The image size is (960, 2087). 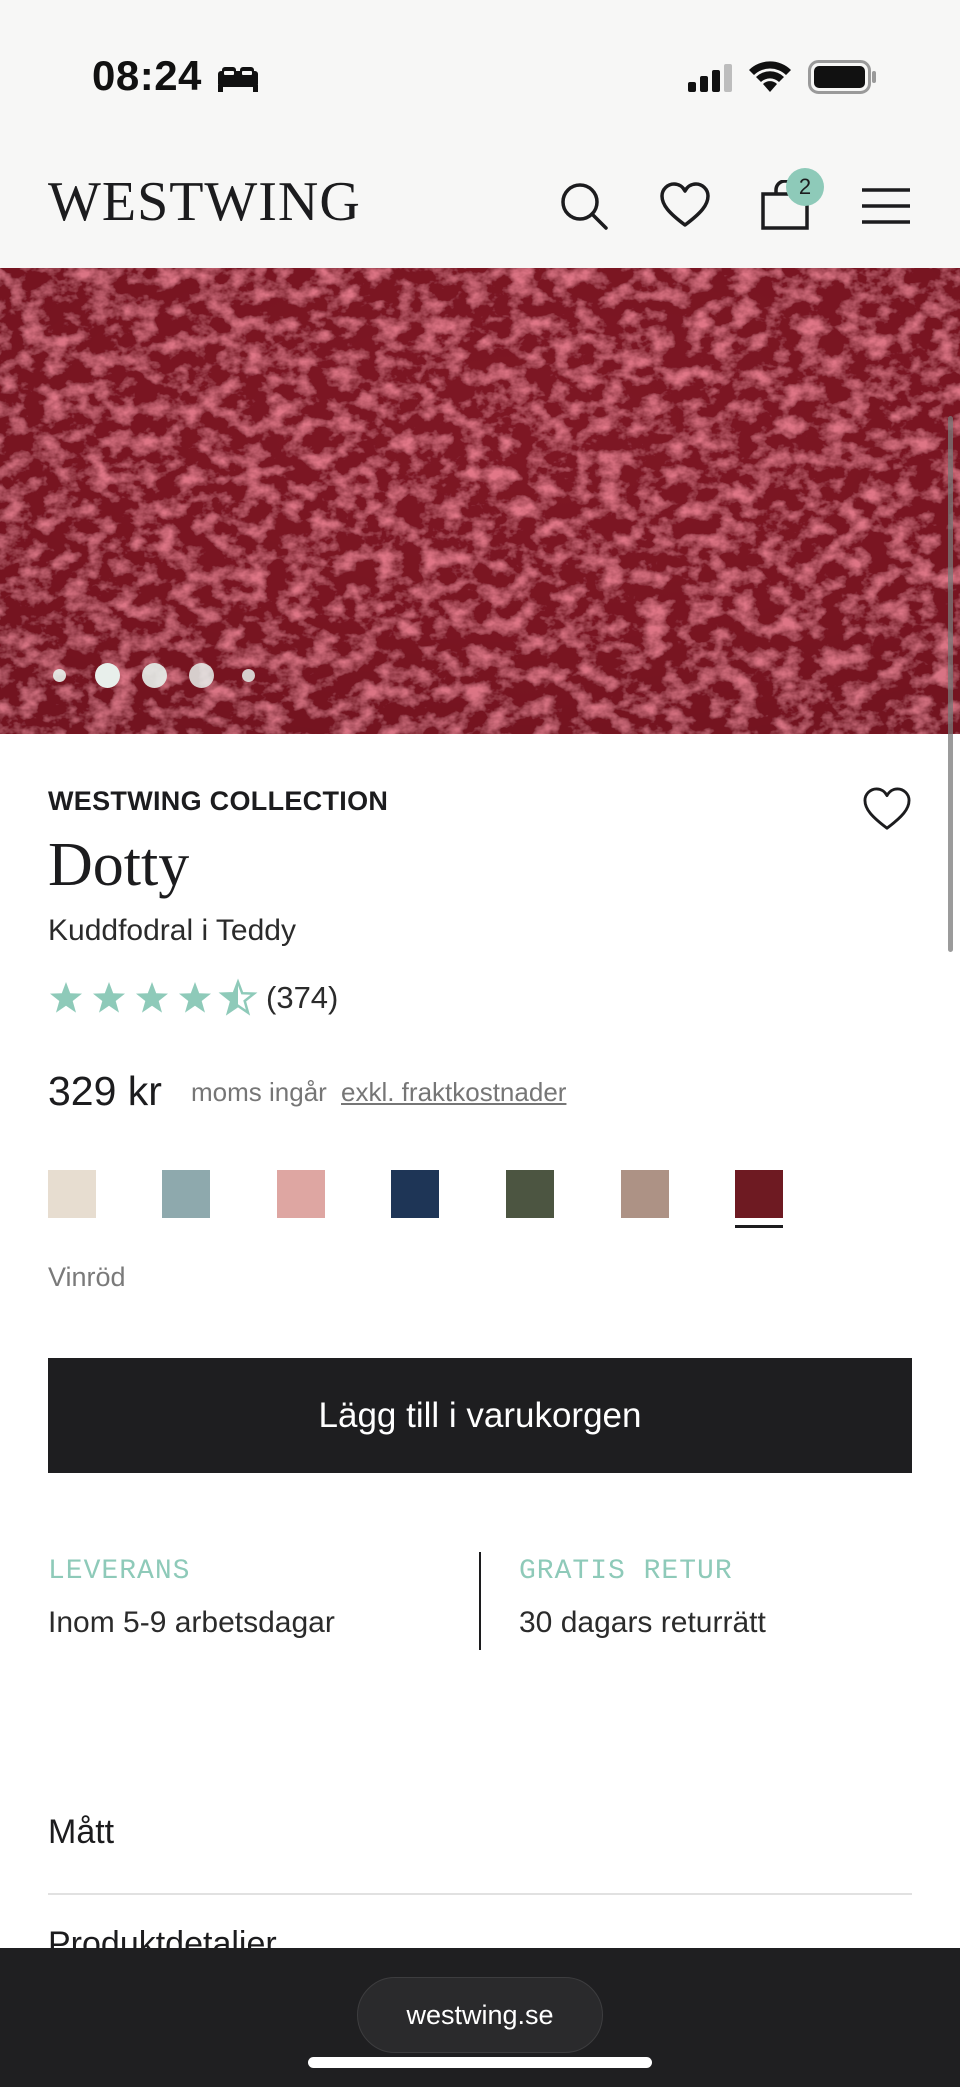 What do you see at coordinates (626, 1571) in the screenshot?
I see `free-return-label: GRATIS RETUR` at bounding box center [626, 1571].